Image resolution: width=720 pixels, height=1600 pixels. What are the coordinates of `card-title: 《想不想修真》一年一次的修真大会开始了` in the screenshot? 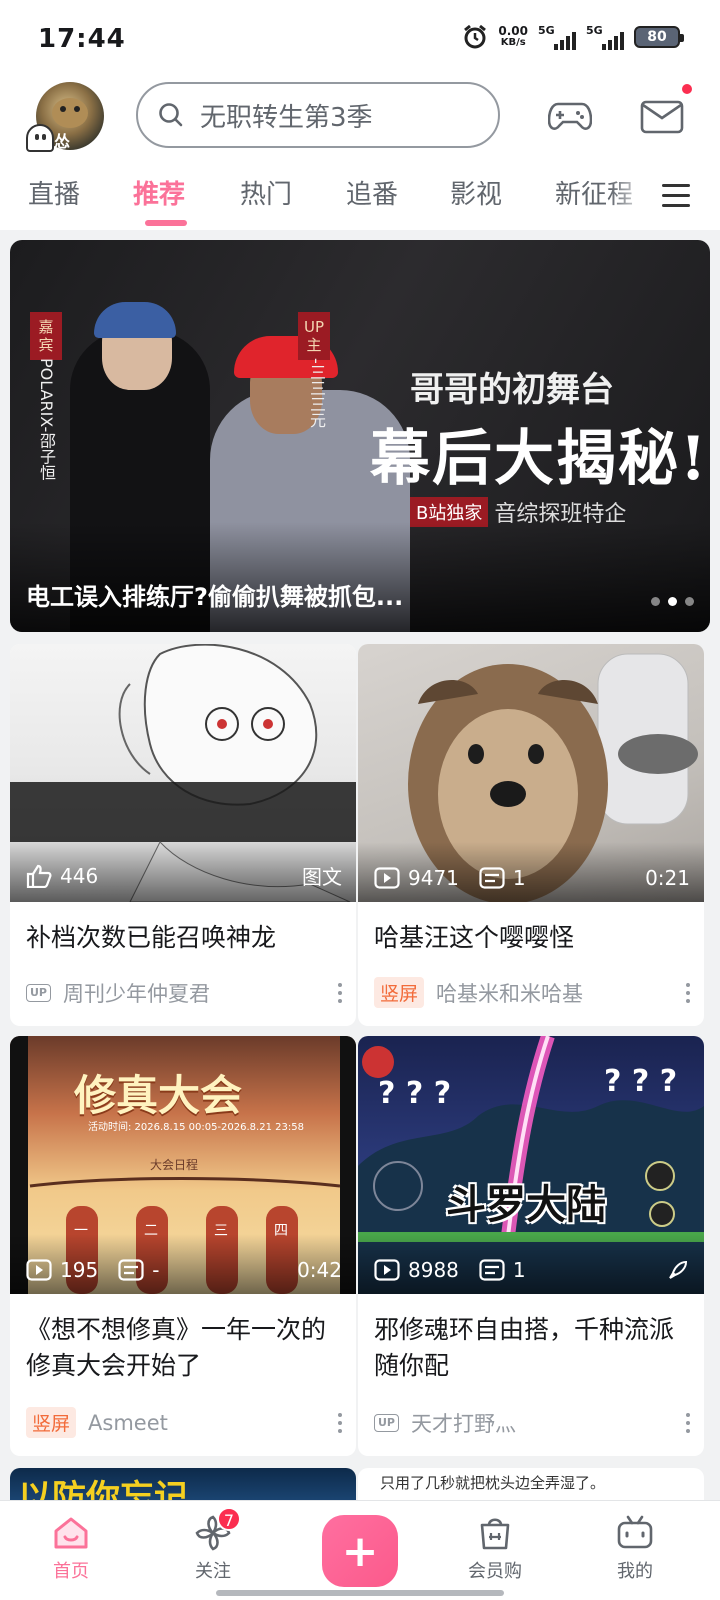 It's located at (176, 1347).